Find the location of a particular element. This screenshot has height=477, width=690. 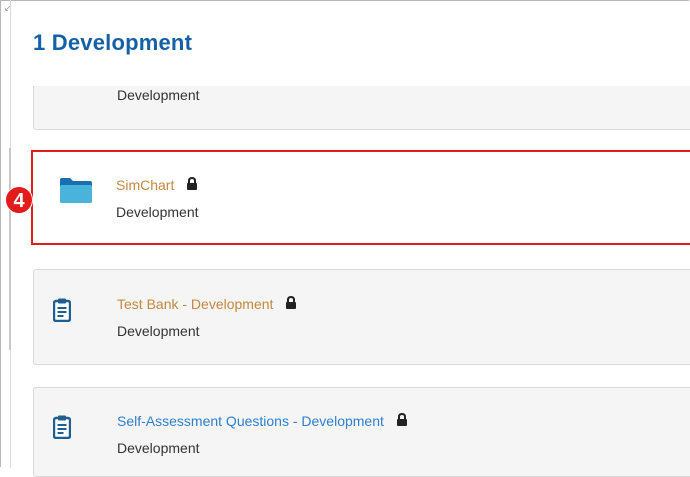

item-title-link: Self-Assessment Questions - Development is located at coordinates (262, 420).